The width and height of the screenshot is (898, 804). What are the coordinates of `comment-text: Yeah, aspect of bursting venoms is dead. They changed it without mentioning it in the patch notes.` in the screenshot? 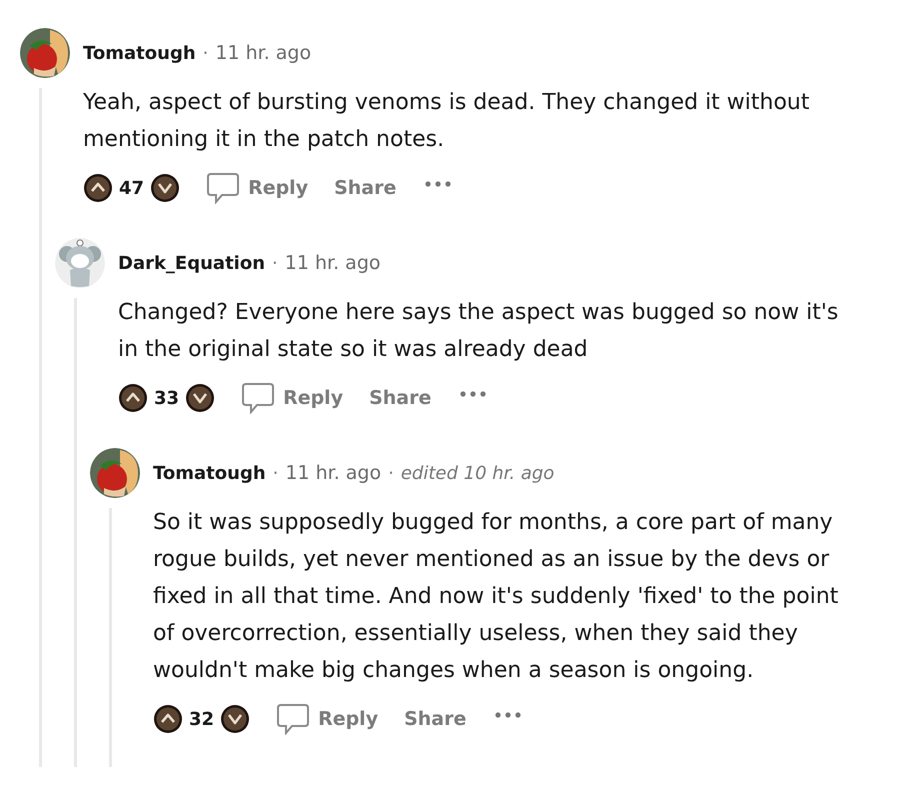 It's located at (447, 121).